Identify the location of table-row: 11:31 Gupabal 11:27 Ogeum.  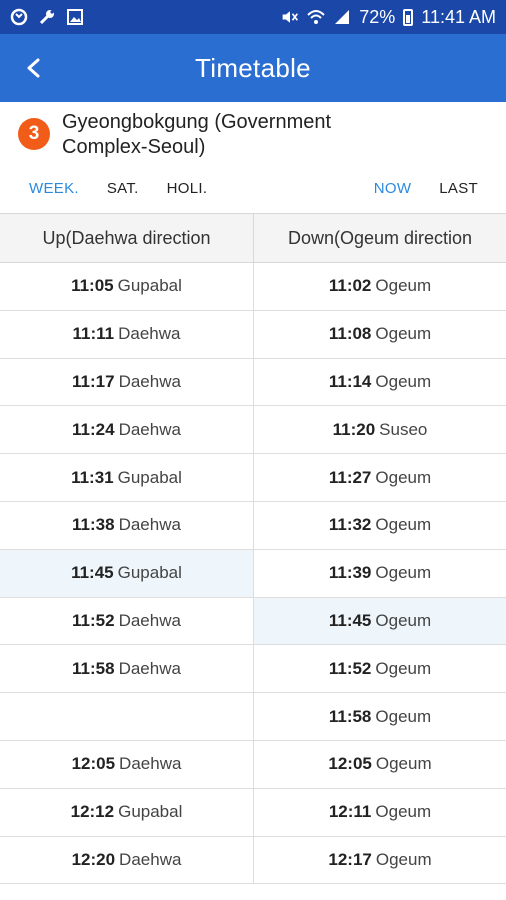
(253, 478).